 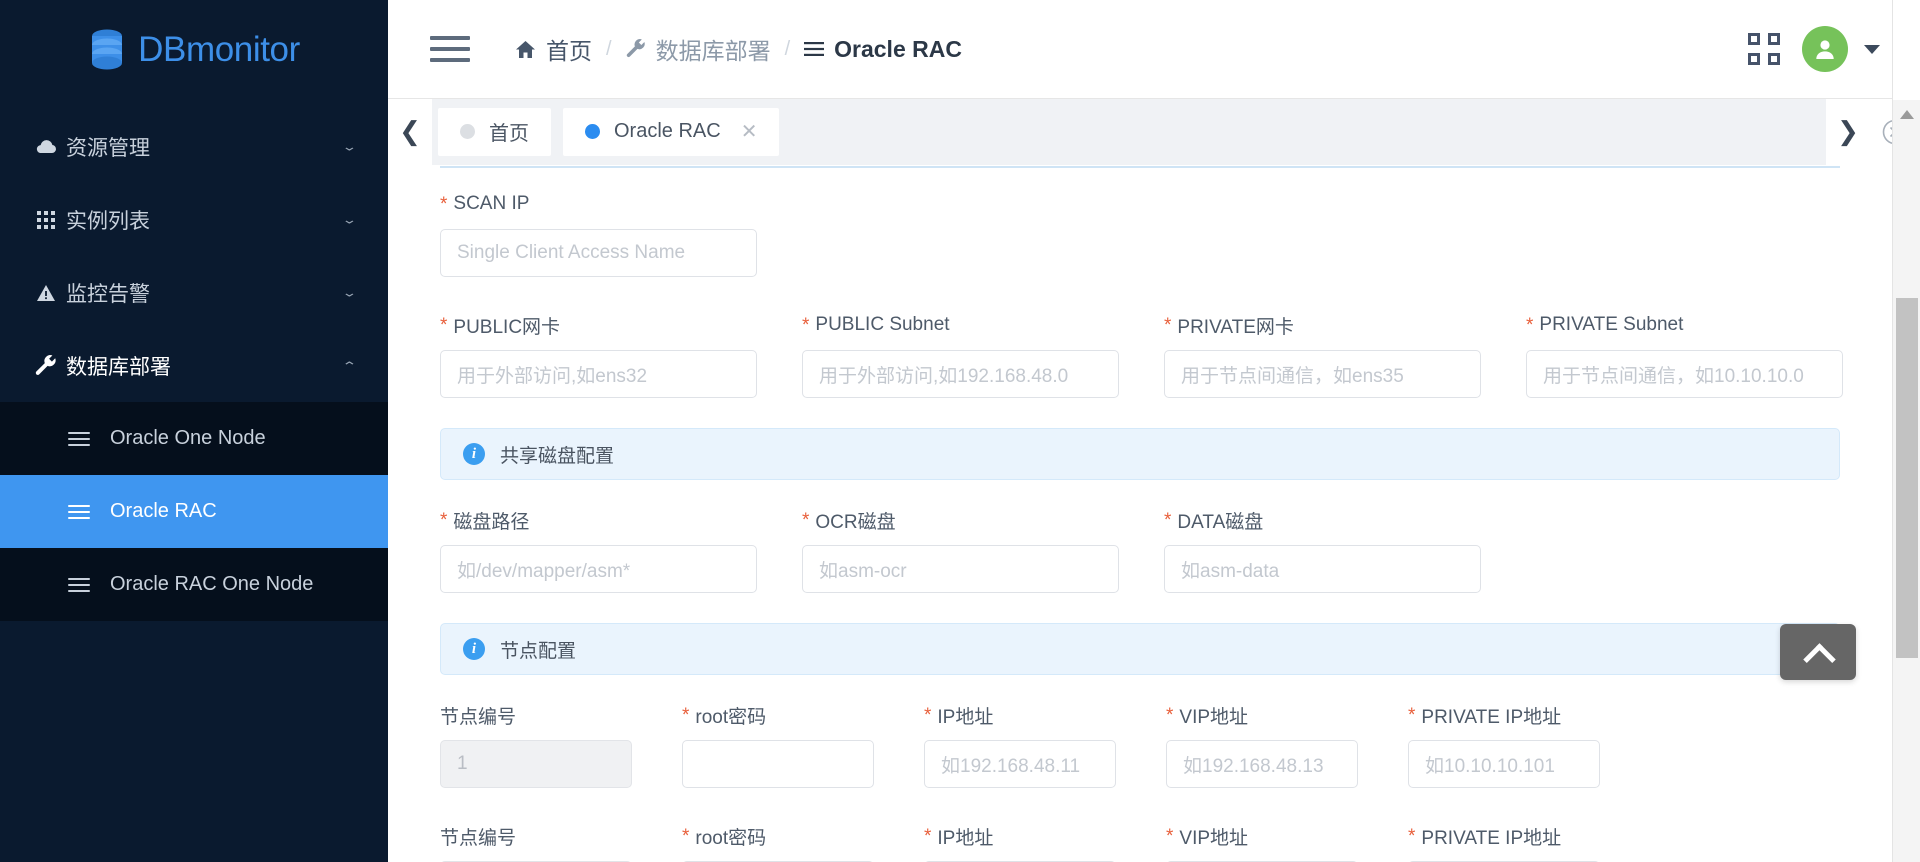 What do you see at coordinates (194, 146) in the screenshot?
I see `sidebar-item-resource-management: 资源管理 ⌄` at bounding box center [194, 146].